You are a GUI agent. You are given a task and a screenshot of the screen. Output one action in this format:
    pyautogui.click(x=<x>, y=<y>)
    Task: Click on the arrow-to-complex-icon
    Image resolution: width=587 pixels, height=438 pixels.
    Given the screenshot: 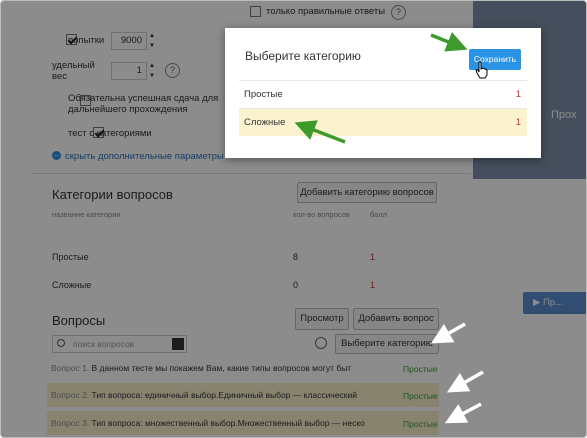 What is the action you would take?
    pyautogui.click(x=320, y=132)
    